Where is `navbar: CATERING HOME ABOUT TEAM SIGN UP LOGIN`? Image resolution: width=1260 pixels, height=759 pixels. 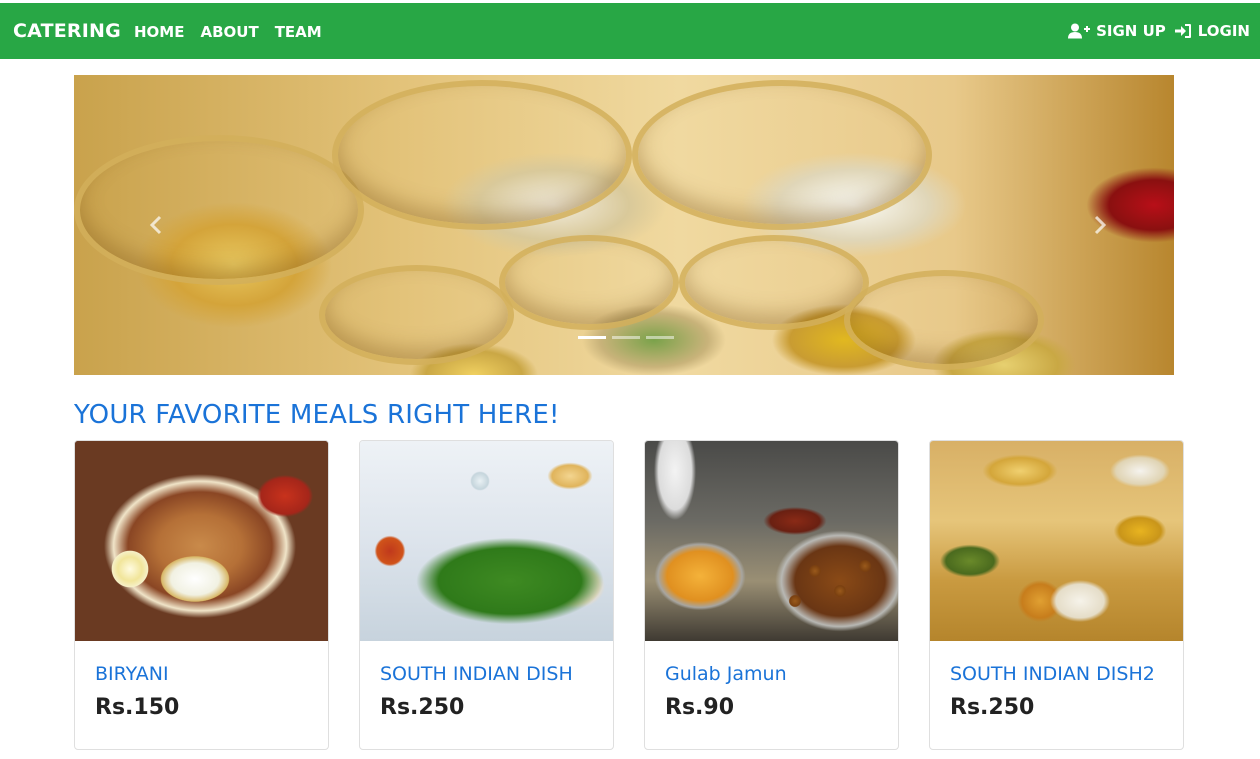 navbar: CATERING HOME ABOUT TEAM SIGN UP LOGIN is located at coordinates (630, 31).